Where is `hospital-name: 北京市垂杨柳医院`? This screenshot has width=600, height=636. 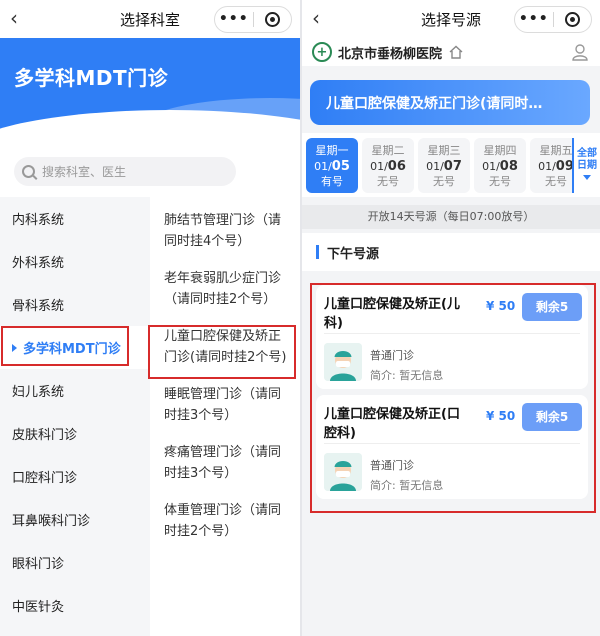
hospital-name: 北京市垂杨柳医院 is located at coordinates (390, 54).